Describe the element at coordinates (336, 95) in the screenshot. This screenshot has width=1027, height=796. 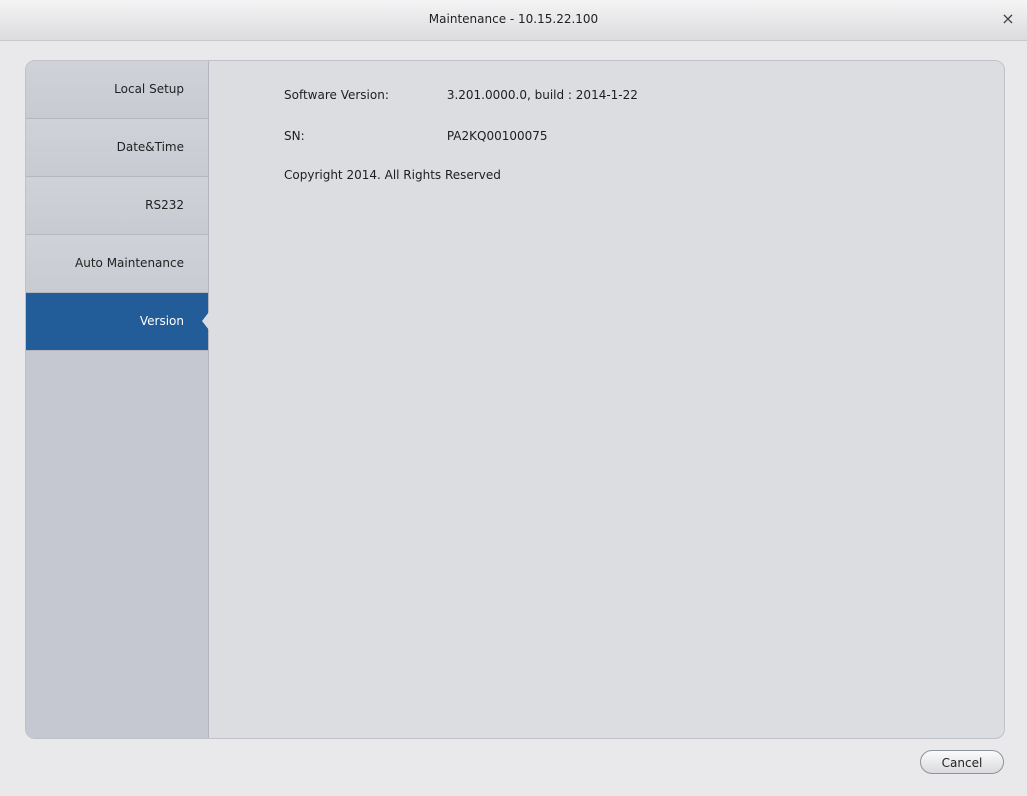
I see `software-version-label: Software Version:` at that location.